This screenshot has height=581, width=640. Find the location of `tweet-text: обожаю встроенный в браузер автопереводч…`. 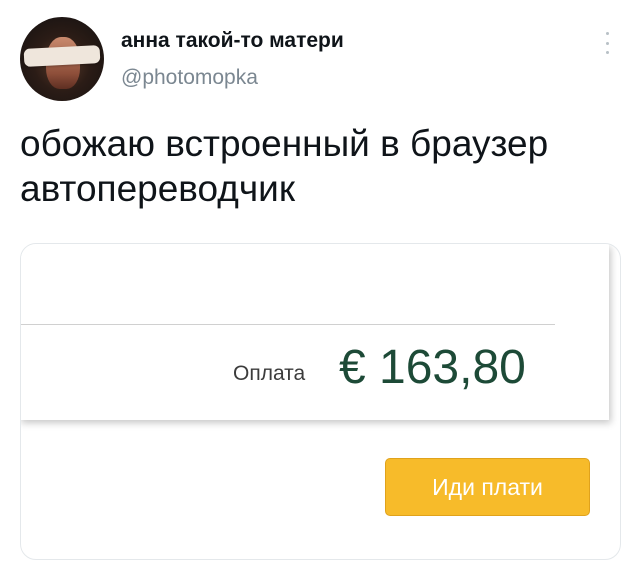

tweet-text: обожаю встроенный в браузер автопереводч… is located at coordinates (284, 166).